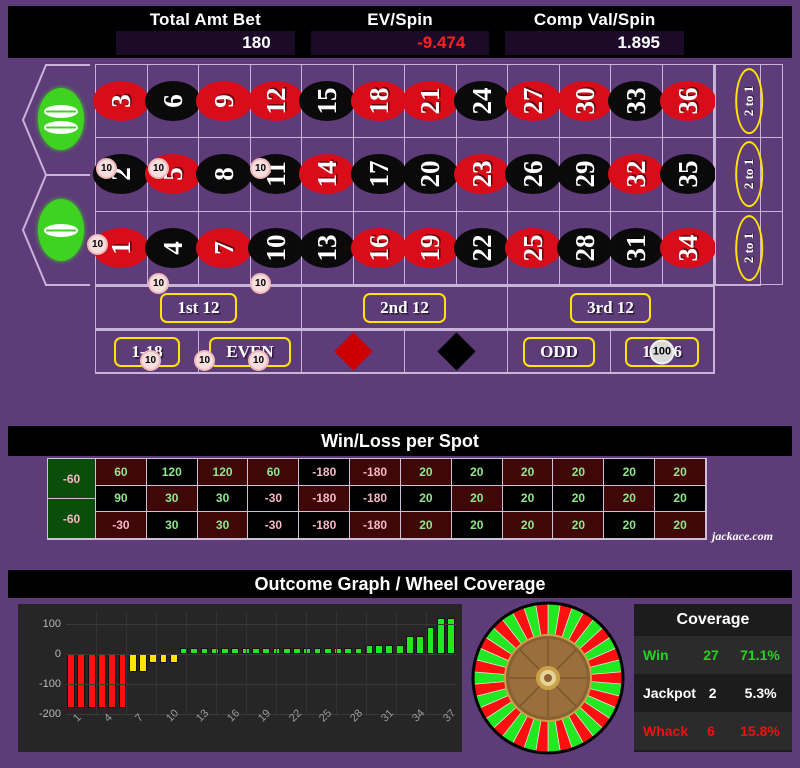 This screenshot has height=768, width=800. I want to click on bet-cell-31: 31, so click(636, 247).